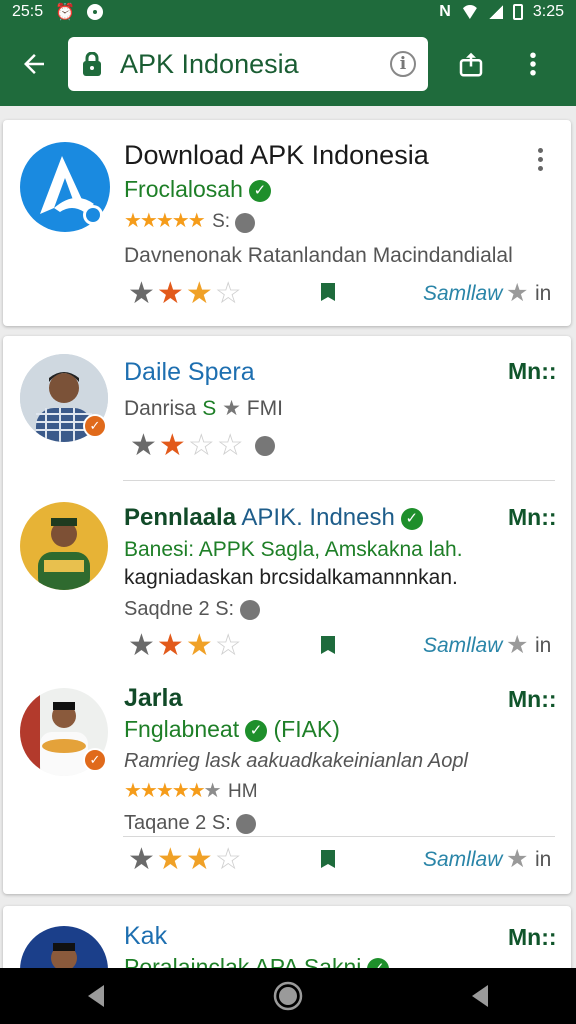 Image resolution: width=576 pixels, height=1024 pixels. Describe the element at coordinates (296, 761) in the screenshot. I see `entry-description: Ramrieg lask aakuadkakeinianlan Aopl` at that location.